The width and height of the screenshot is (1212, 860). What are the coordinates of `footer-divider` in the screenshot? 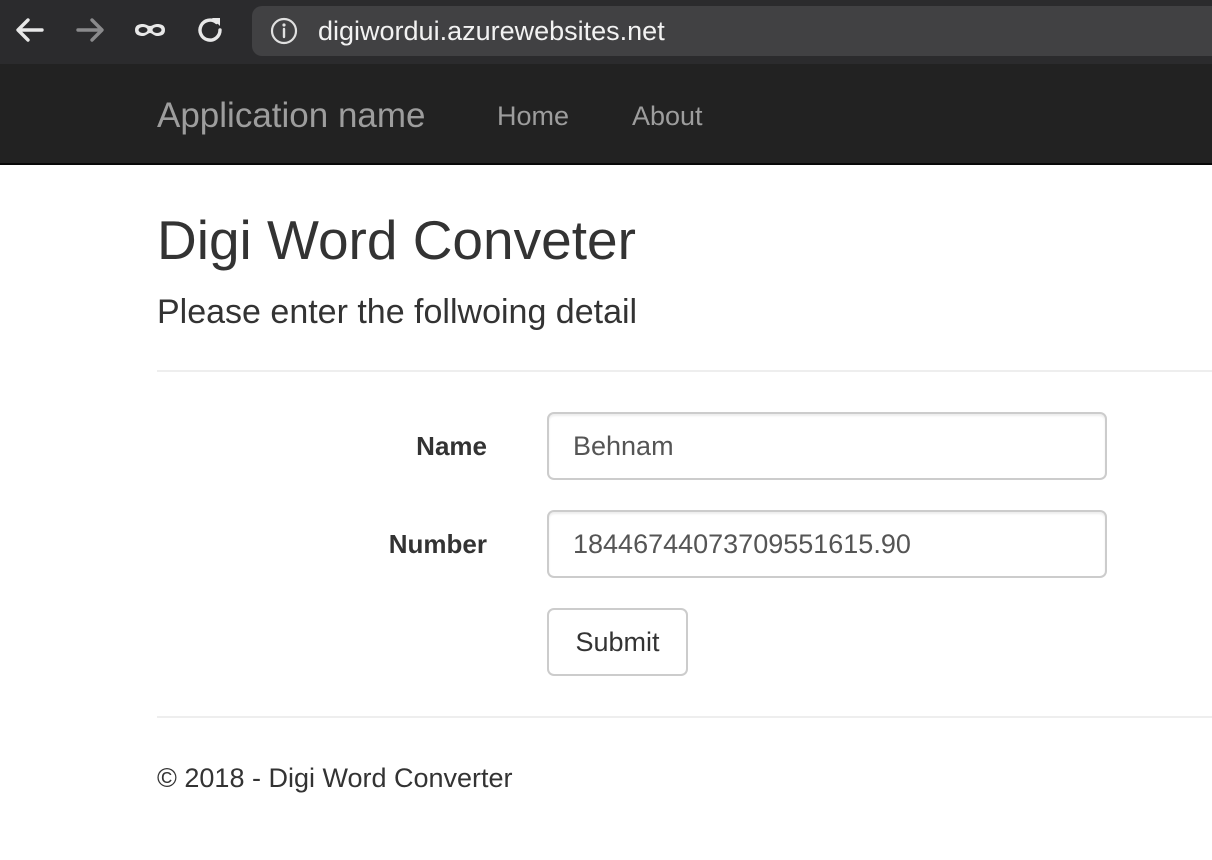 It's located at (684, 717).